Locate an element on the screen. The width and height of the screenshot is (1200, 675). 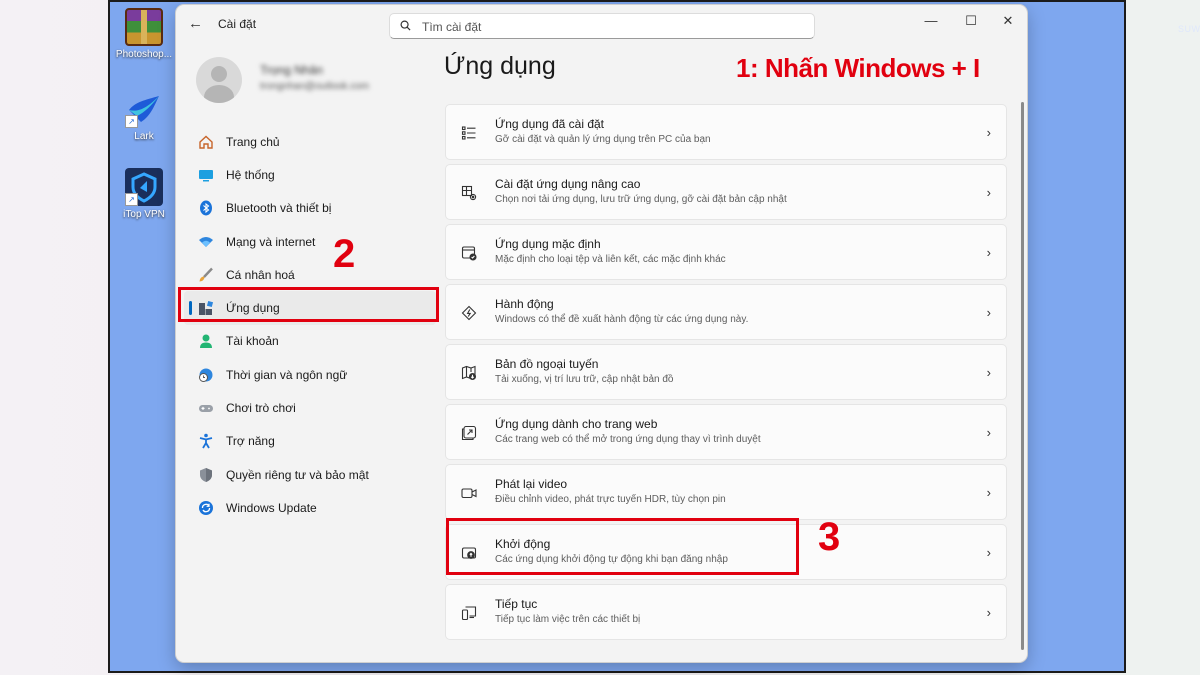
sidebar-item-gaming: Chơi trò chơi is located at coordinates (310, 407).